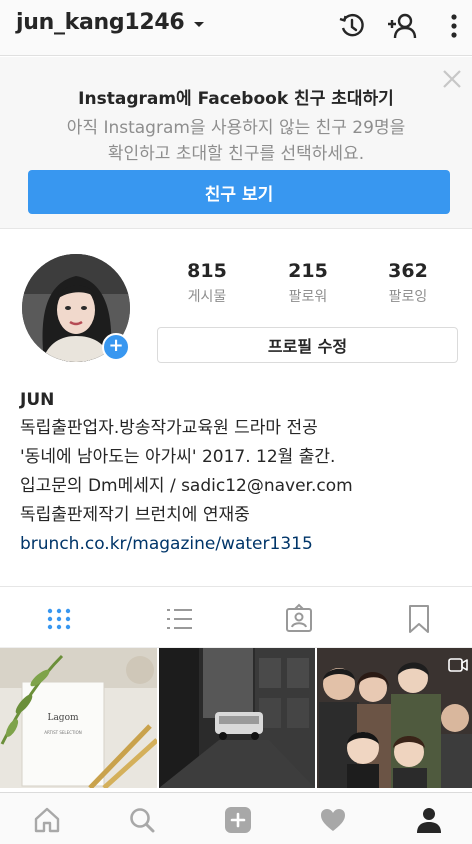 This screenshot has width=472, height=844. Describe the element at coordinates (207, 283) in the screenshot. I see `posts-count: 815 게시물` at that location.